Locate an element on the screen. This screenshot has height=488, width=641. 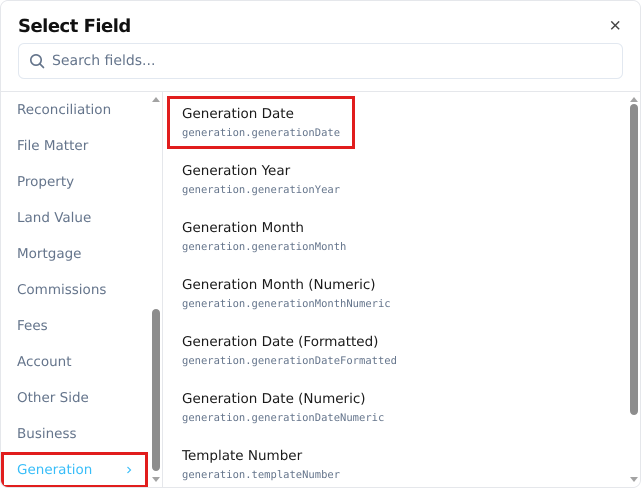
field-item: Generation Date (Formatted) generation.generationDateFormatted is located at coordinates (289, 350).